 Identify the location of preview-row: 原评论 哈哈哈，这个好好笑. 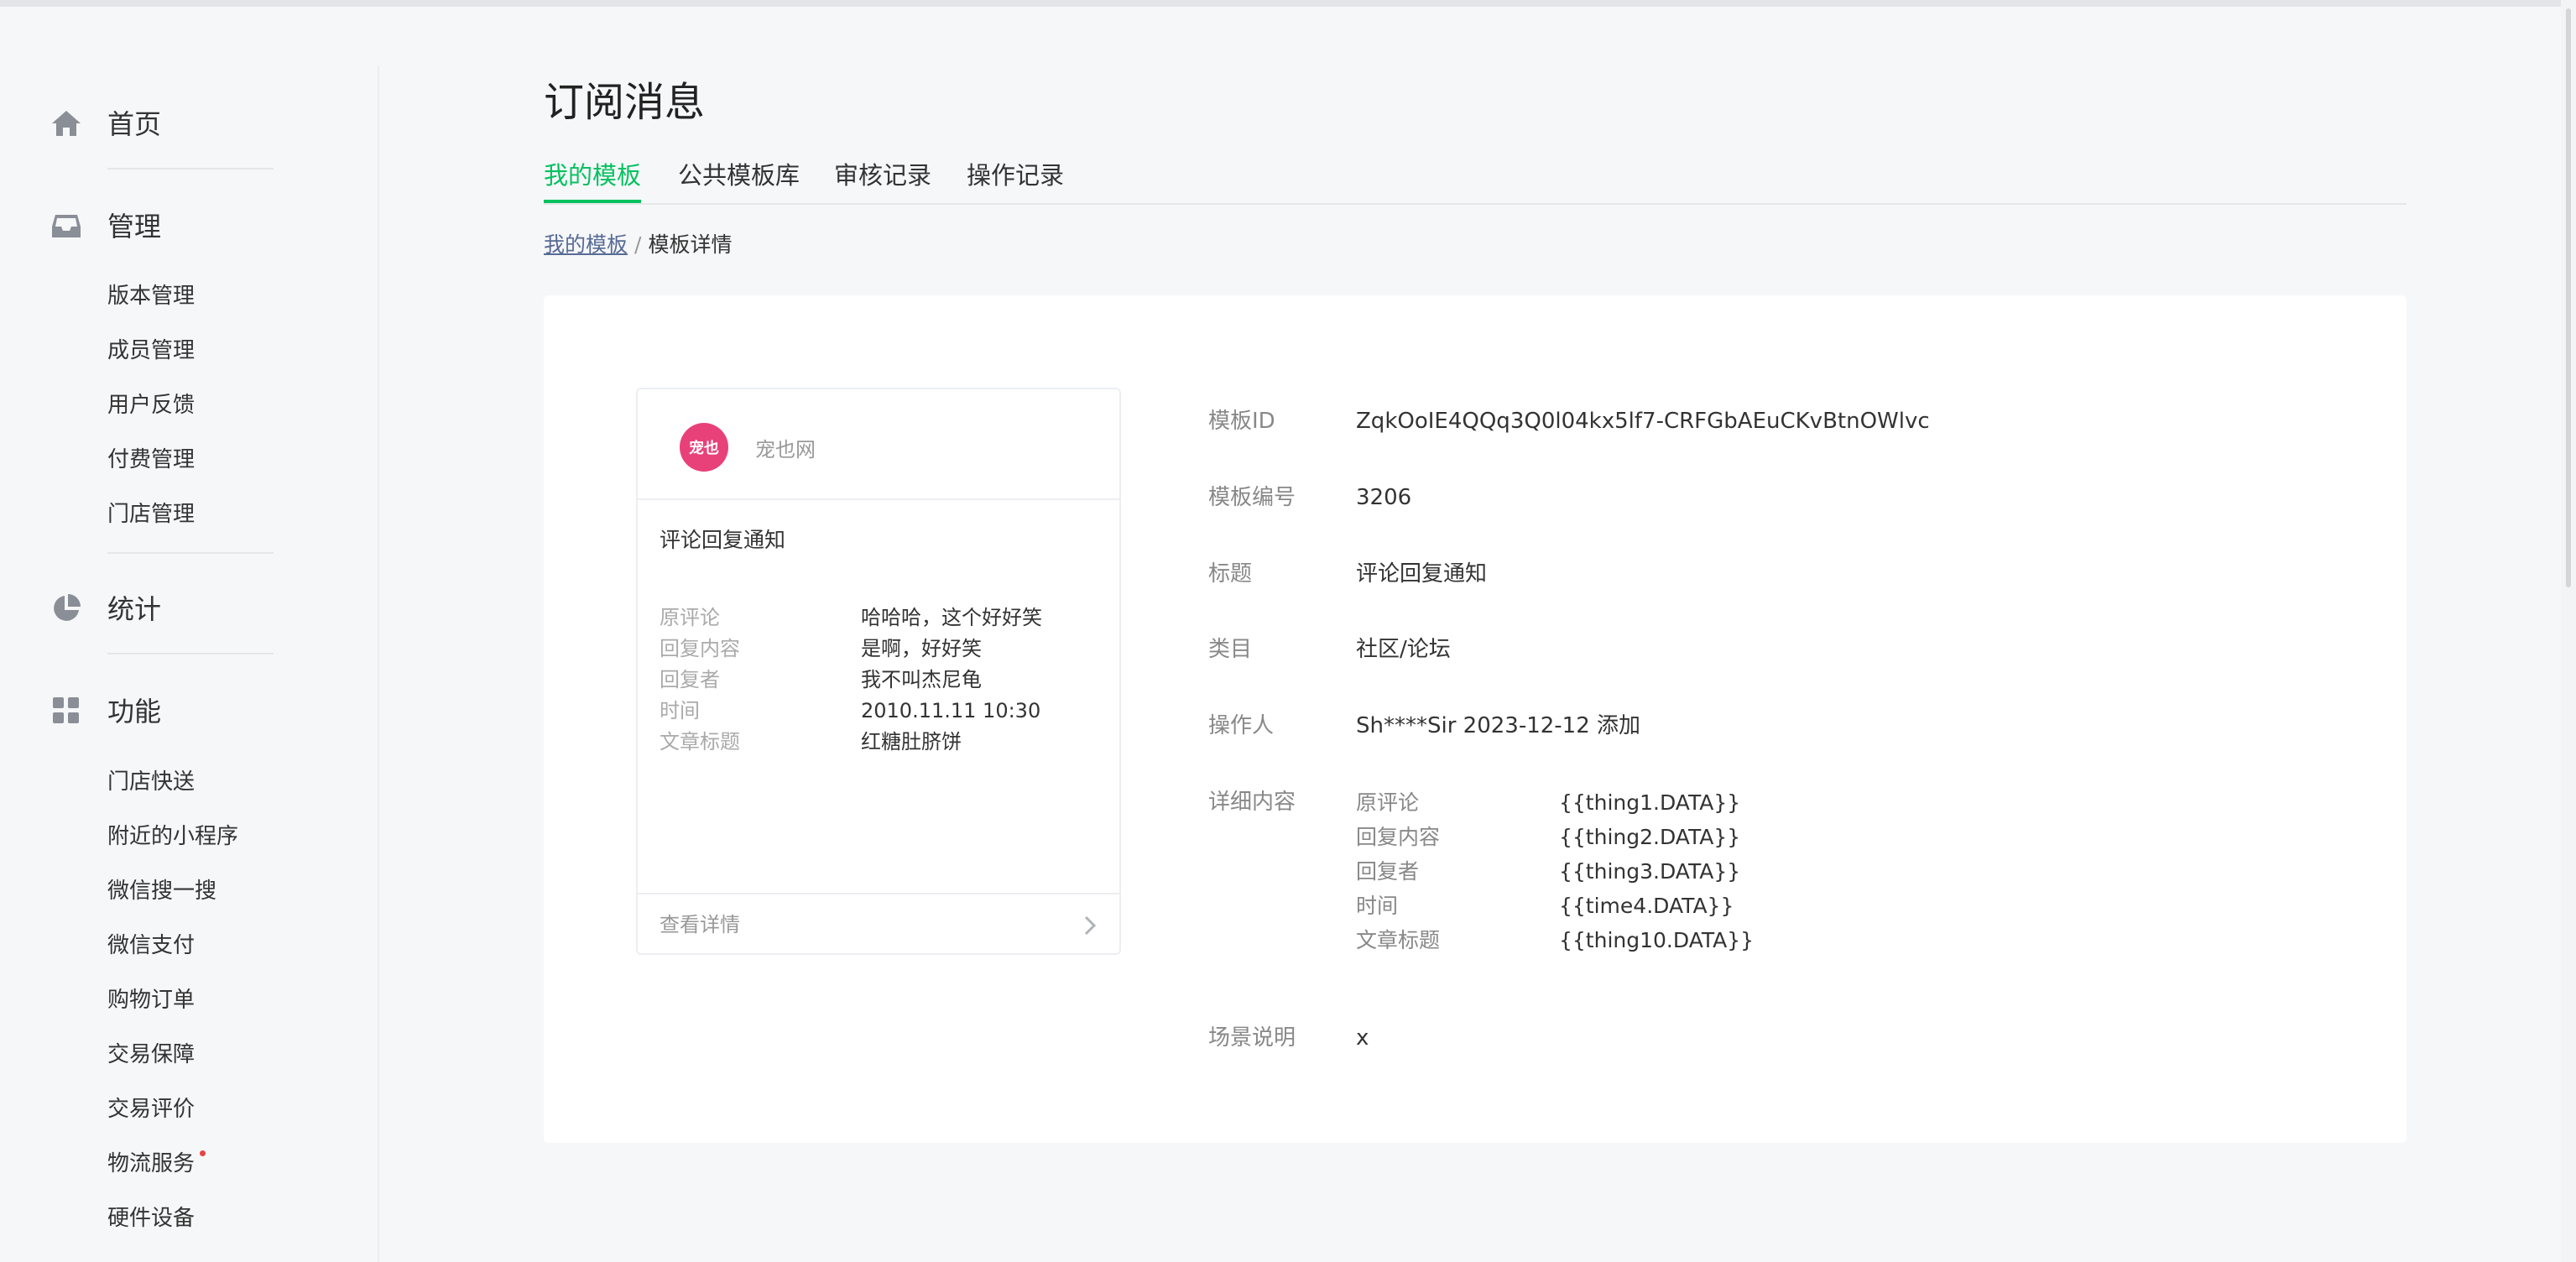
(878, 618).